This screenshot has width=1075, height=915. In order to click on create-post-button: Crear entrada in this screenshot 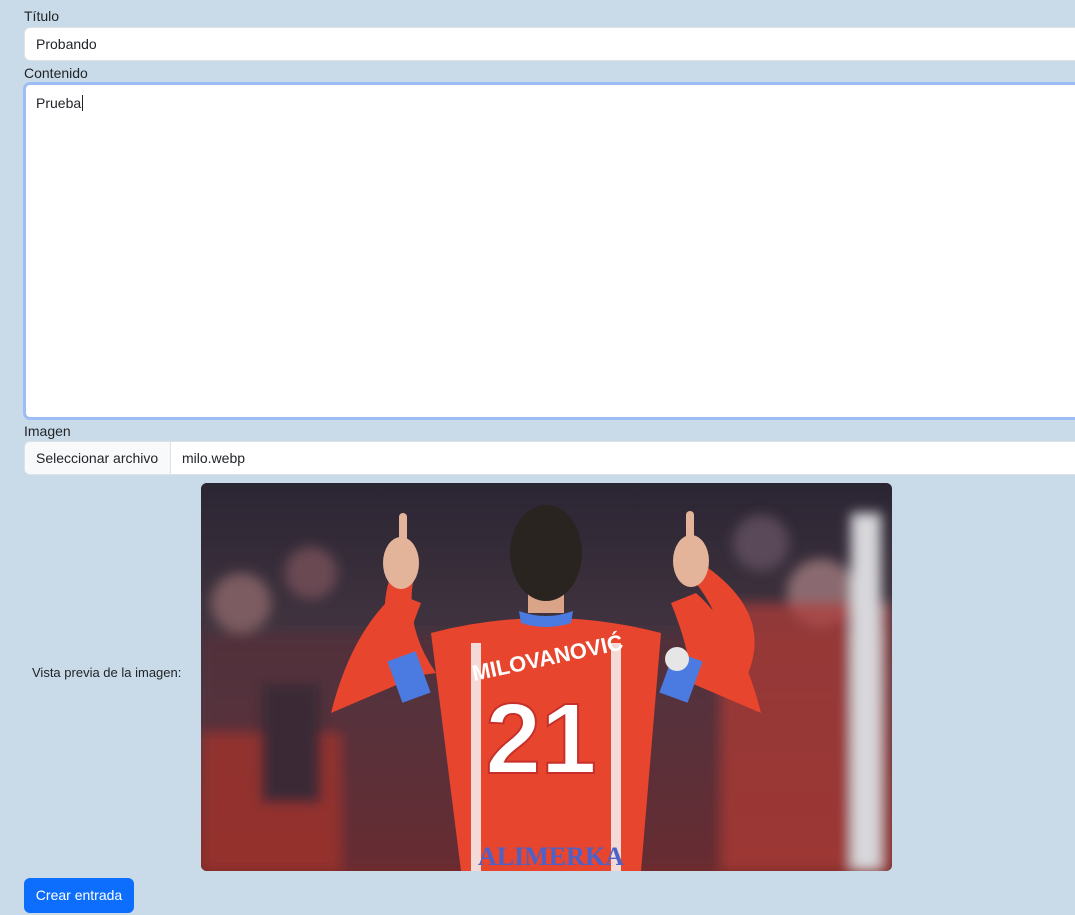, I will do `click(79, 895)`.